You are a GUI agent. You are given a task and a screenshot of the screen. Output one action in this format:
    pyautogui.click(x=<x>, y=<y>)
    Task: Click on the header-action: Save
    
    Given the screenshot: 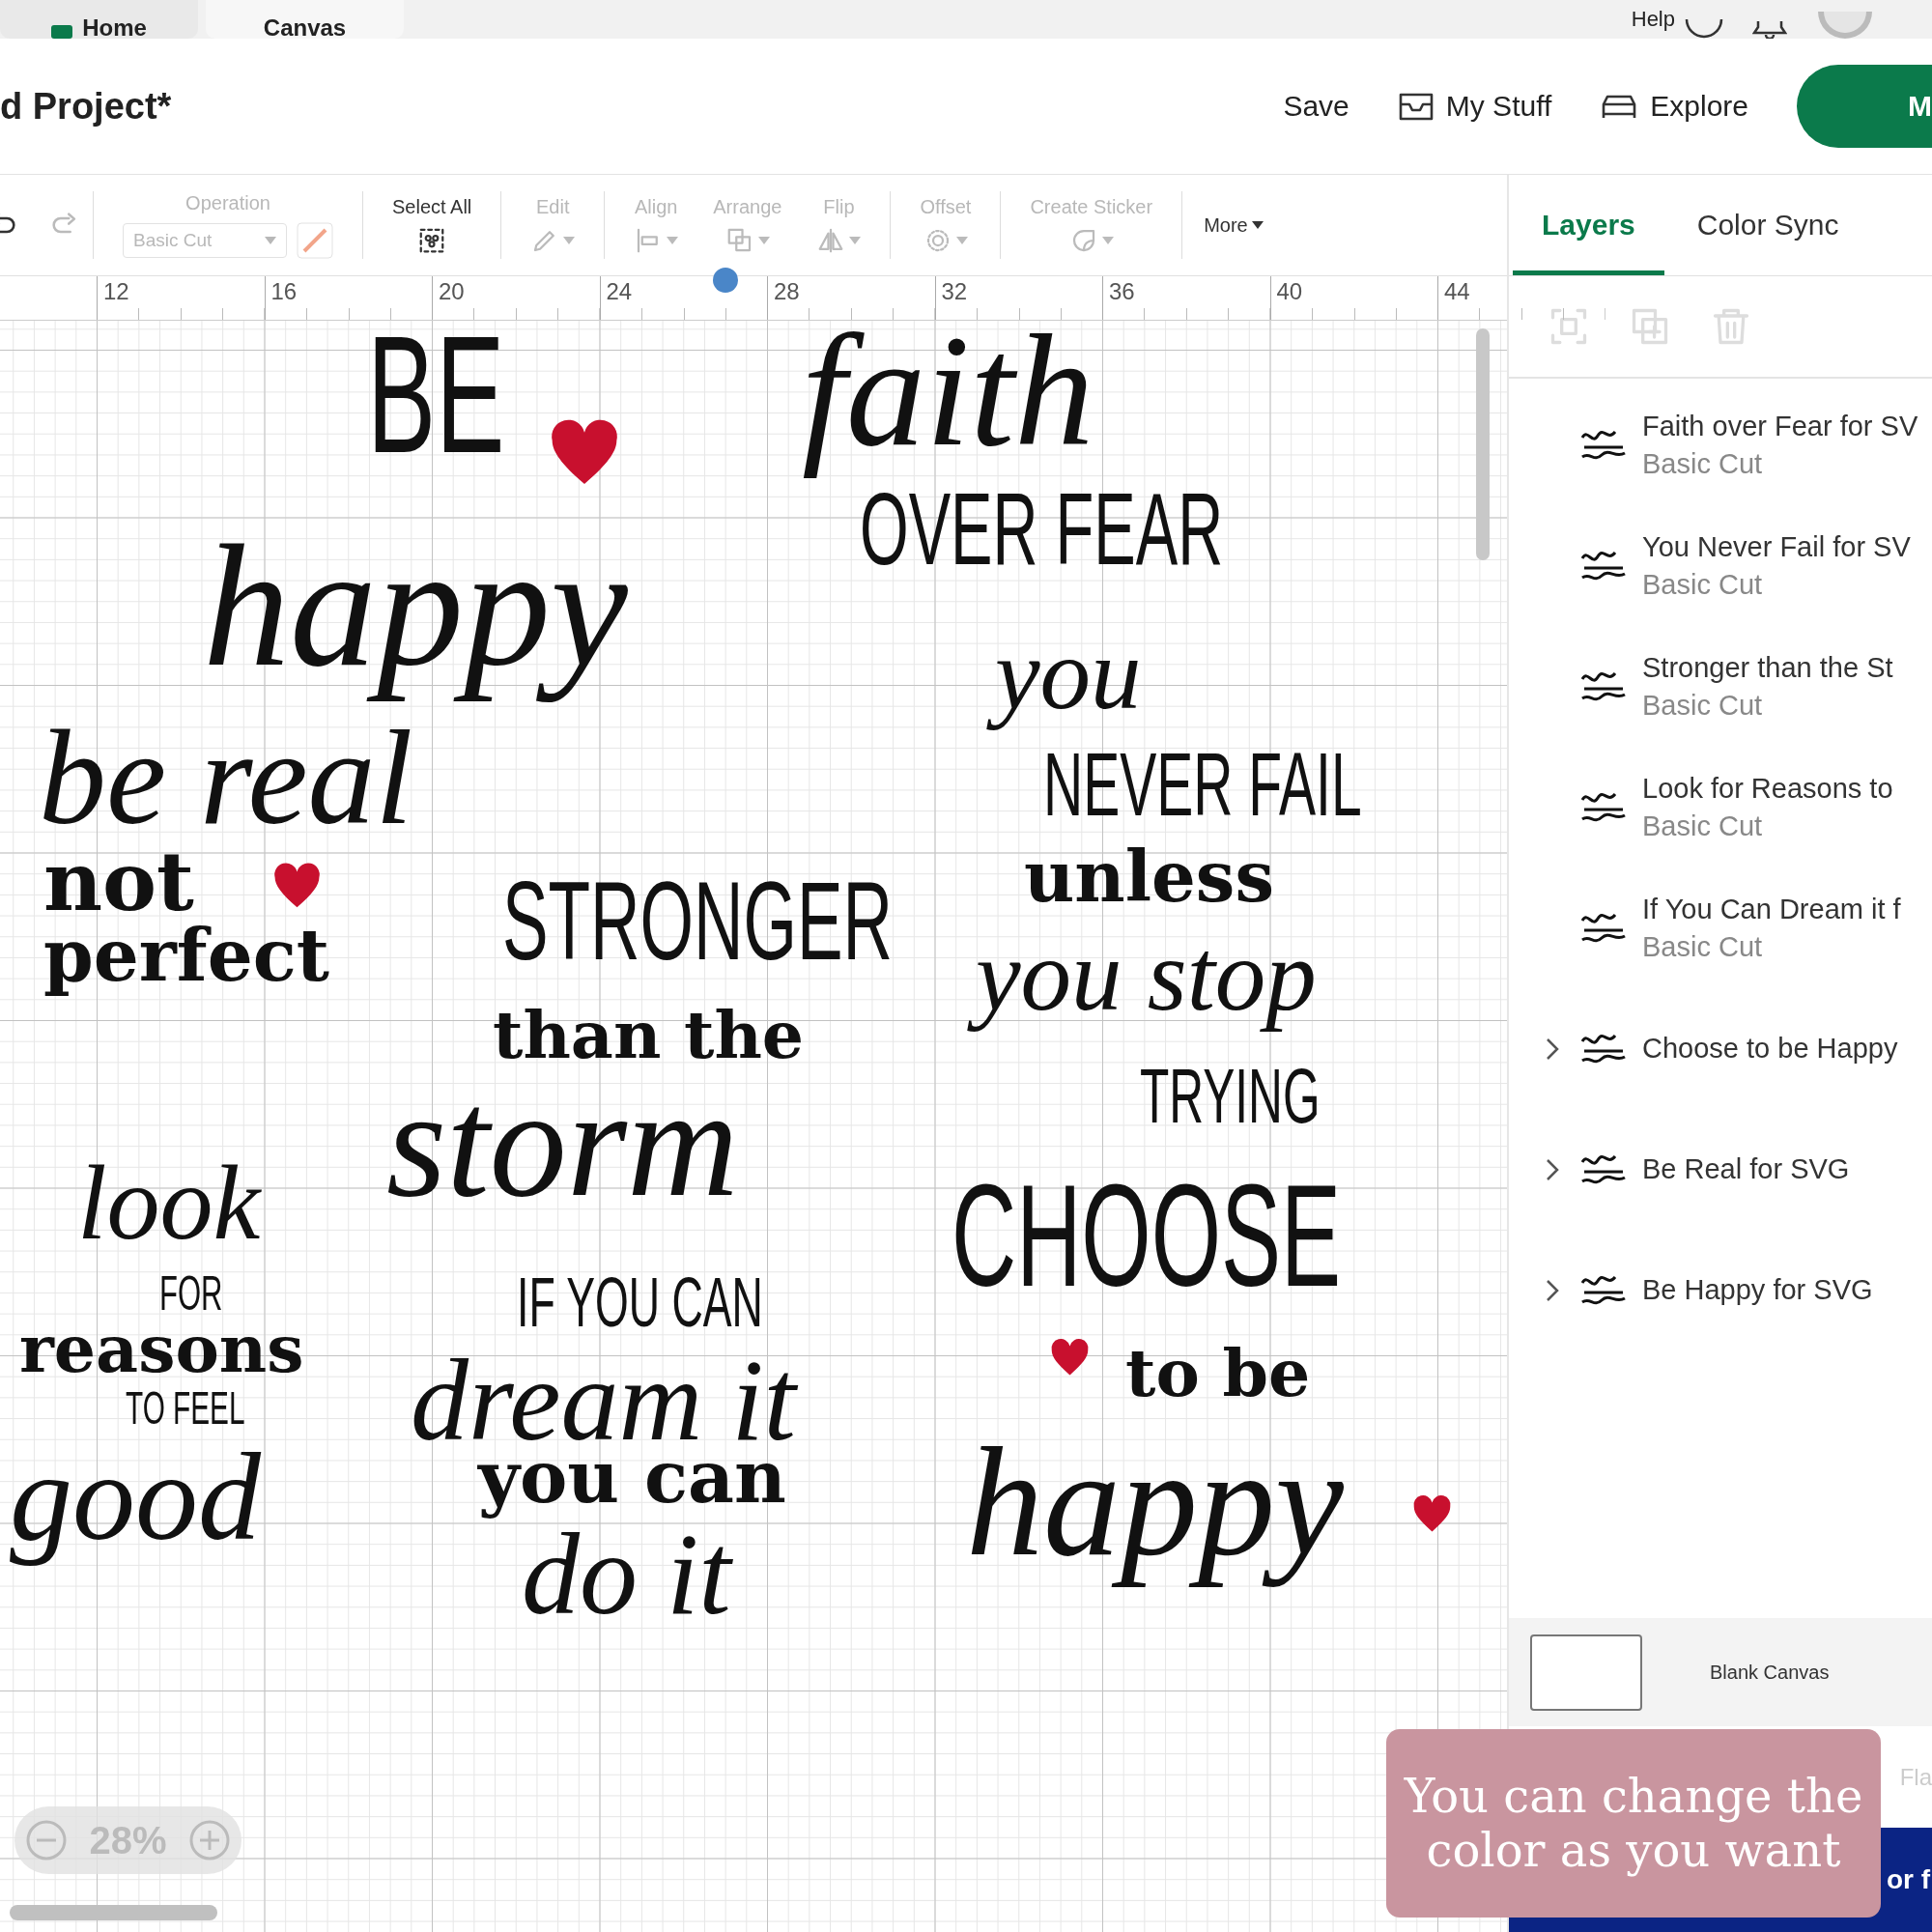 What is the action you would take?
    pyautogui.click(x=1316, y=106)
    